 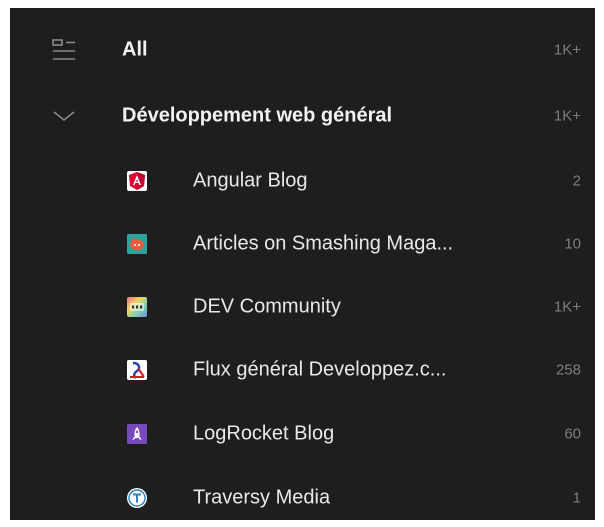 I want to click on folder-label: Développement web général, so click(x=257, y=115).